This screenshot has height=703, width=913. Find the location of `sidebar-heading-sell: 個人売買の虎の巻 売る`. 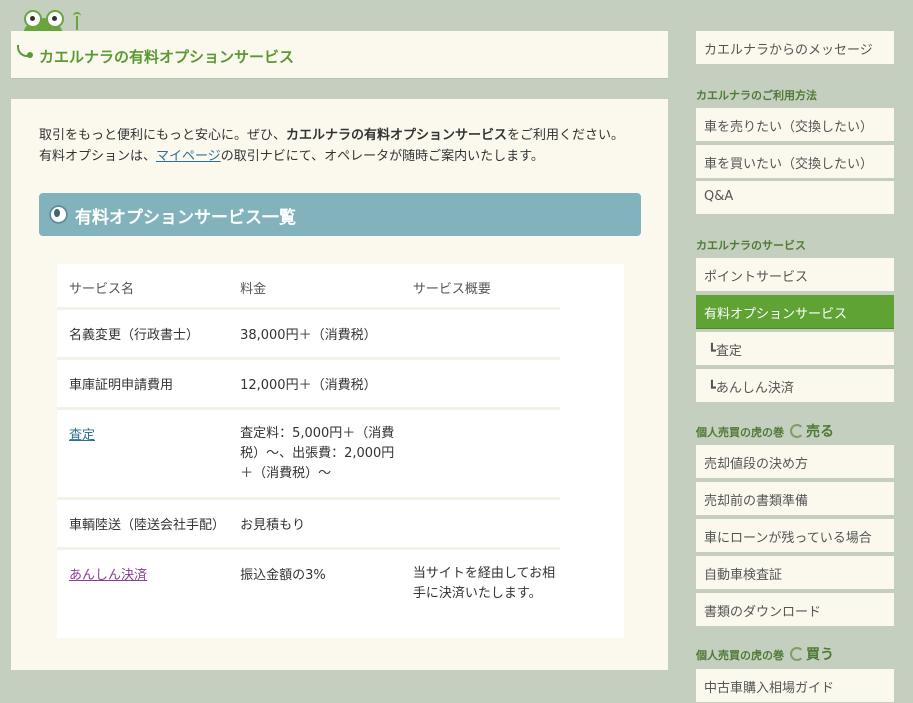

sidebar-heading-sell: 個人売買の虎の巻 売る is located at coordinates (765, 431).